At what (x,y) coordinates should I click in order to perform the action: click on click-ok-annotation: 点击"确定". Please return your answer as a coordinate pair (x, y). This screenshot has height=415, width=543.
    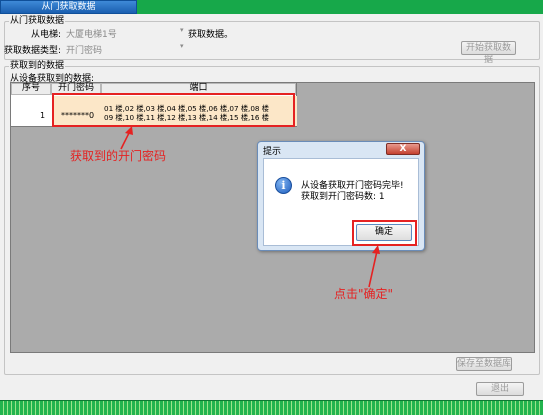
    Looking at the image, I should click on (364, 294).